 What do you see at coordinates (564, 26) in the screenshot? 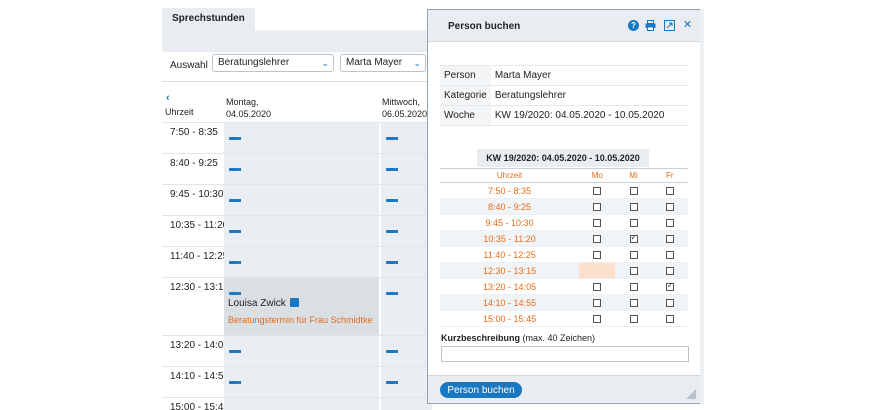
I see `dialog-header: Person buchen ? ✕` at bounding box center [564, 26].